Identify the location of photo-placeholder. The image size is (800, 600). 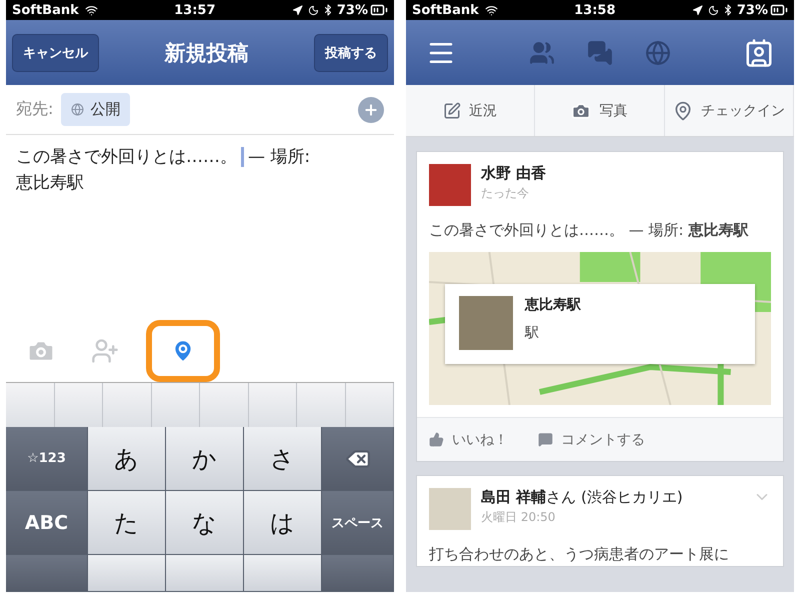
(486, 323).